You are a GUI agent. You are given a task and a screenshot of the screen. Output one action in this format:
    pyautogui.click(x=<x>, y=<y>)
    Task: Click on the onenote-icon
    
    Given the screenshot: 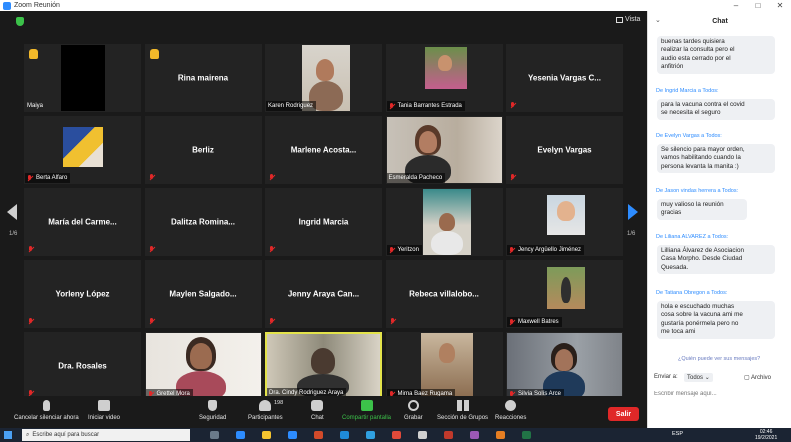 What is the action you would take?
    pyautogui.click(x=474, y=435)
    